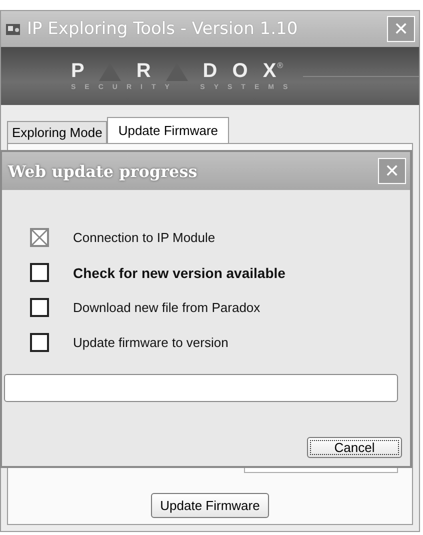  Describe the element at coordinates (143, 71) in the screenshot. I see `logo-letter: R` at that location.